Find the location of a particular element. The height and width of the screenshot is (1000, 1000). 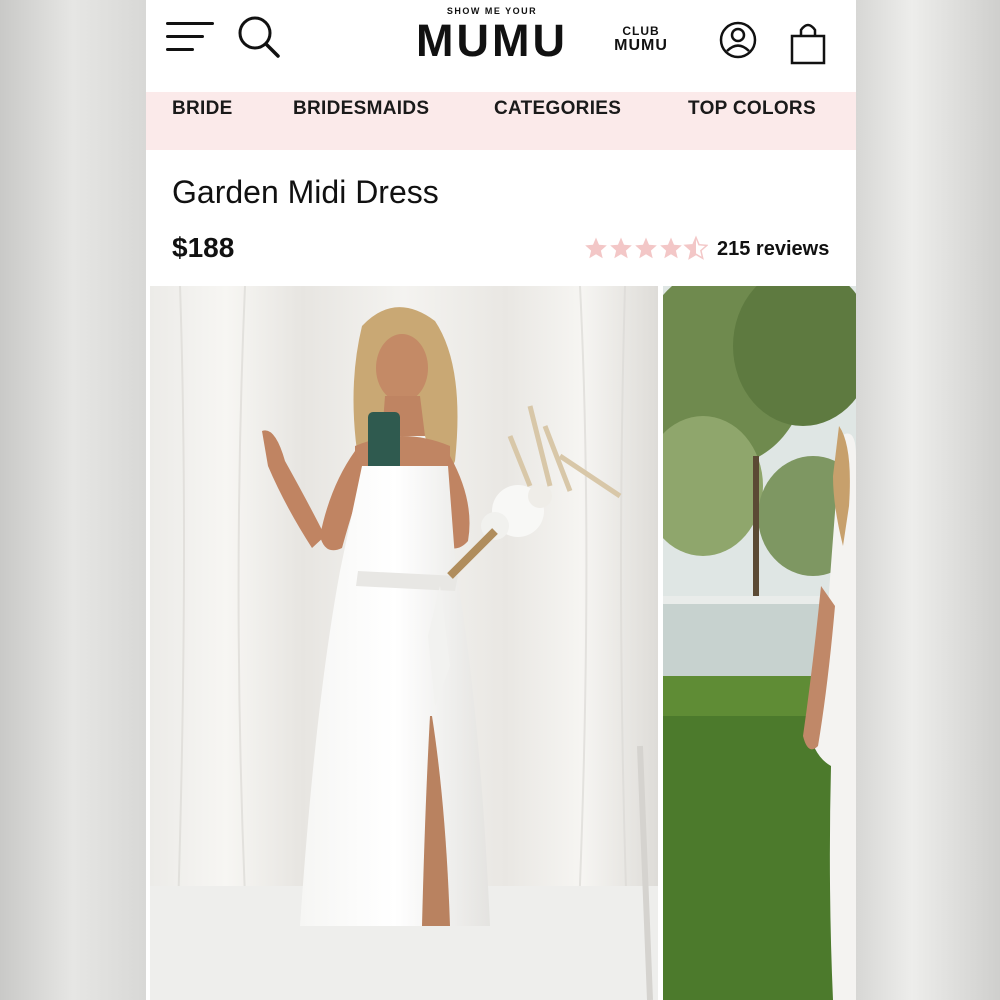

background-left is located at coordinates (73, 500).